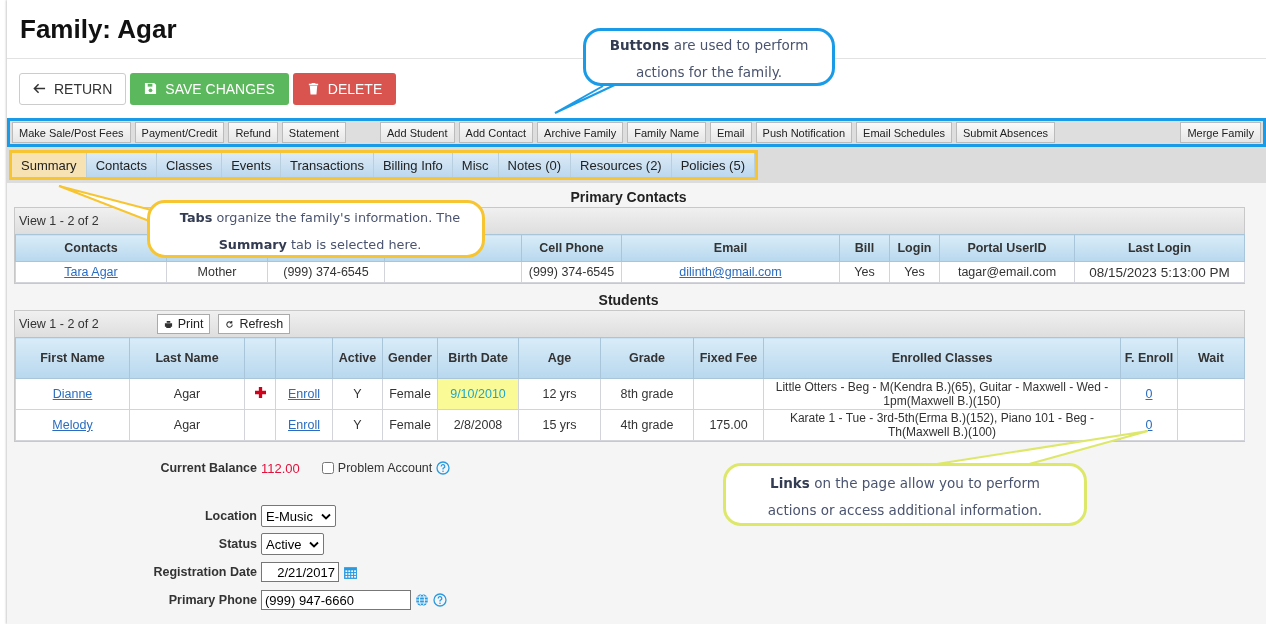 Image resolution: width=1266 pixels, height=624 pixels. What do you see at coordinates (298, 516) in the screenshot?
I see `dropdown: E-Music` at bounding box center [298, 516].